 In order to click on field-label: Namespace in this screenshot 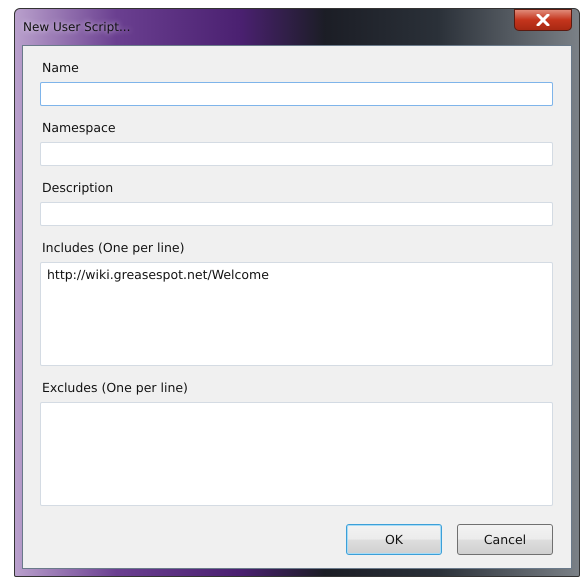, I will do `click(79, 127)`.